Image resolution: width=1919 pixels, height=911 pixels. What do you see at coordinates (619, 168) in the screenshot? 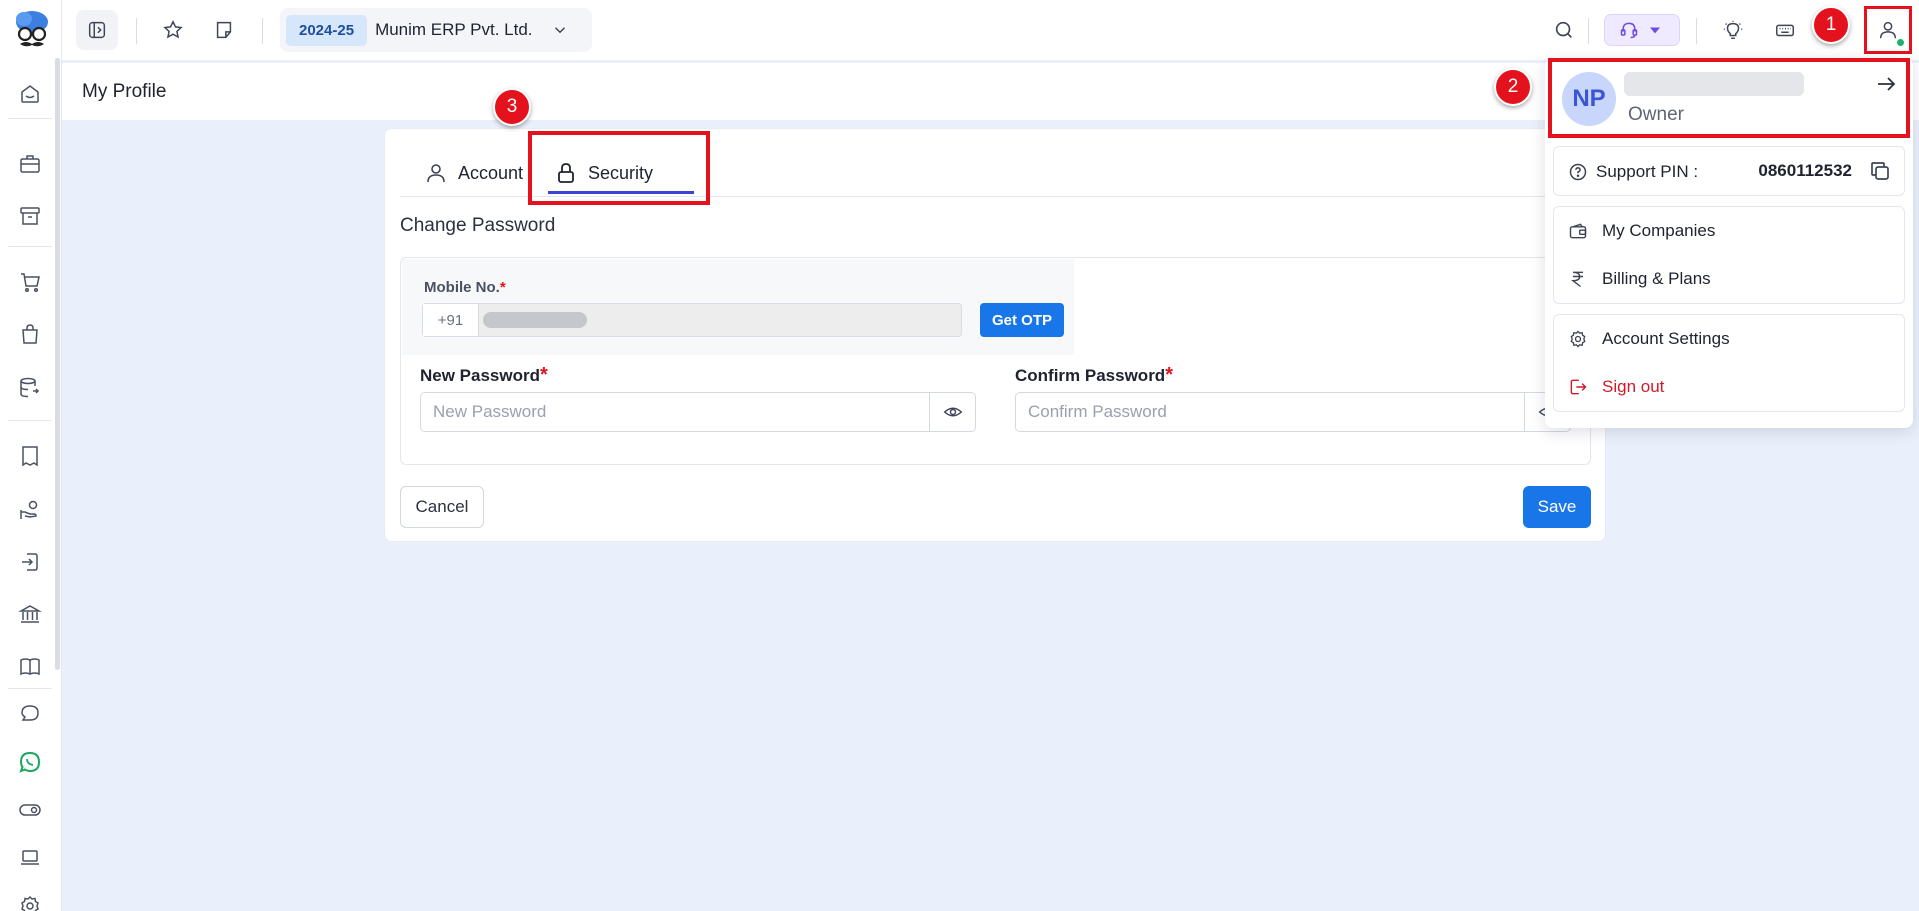
I see `highlight-box-security` at bounding box center [619, 168].